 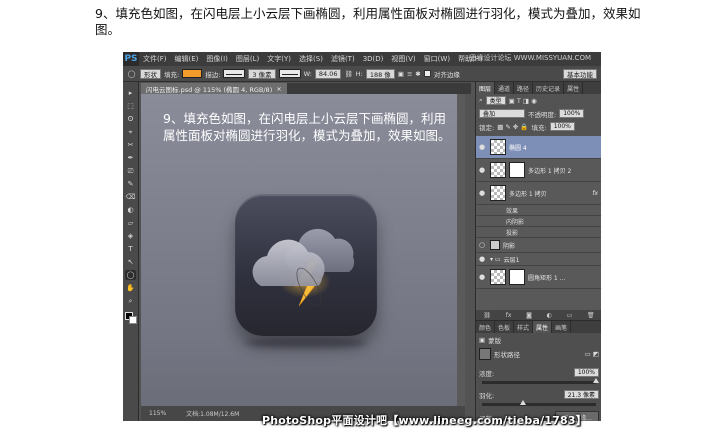 What do you see at coordinates (401, 74) in the screenshot?
I see `path-ops-icon: ▣` at bounding box center [401, 74].